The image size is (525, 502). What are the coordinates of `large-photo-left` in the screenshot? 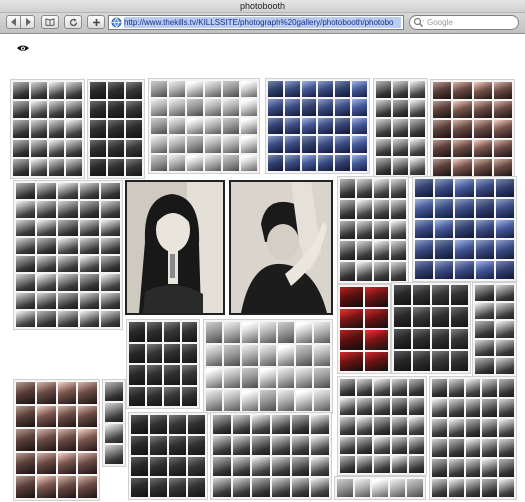 It's located at (175, 247).